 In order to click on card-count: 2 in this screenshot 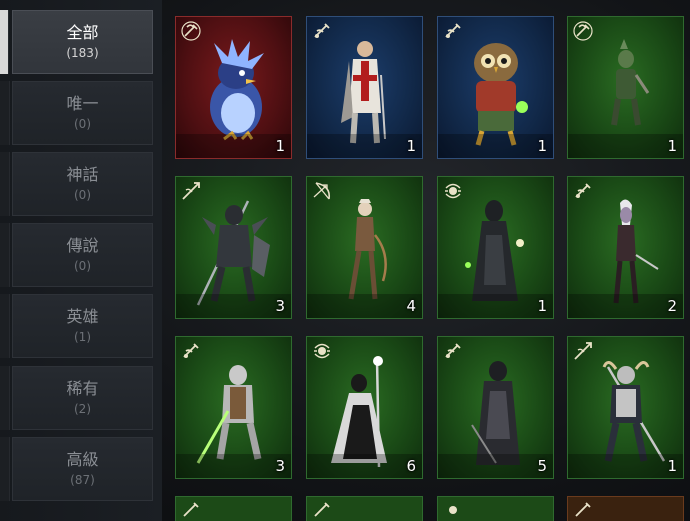, I will do `click(672, 306)`.